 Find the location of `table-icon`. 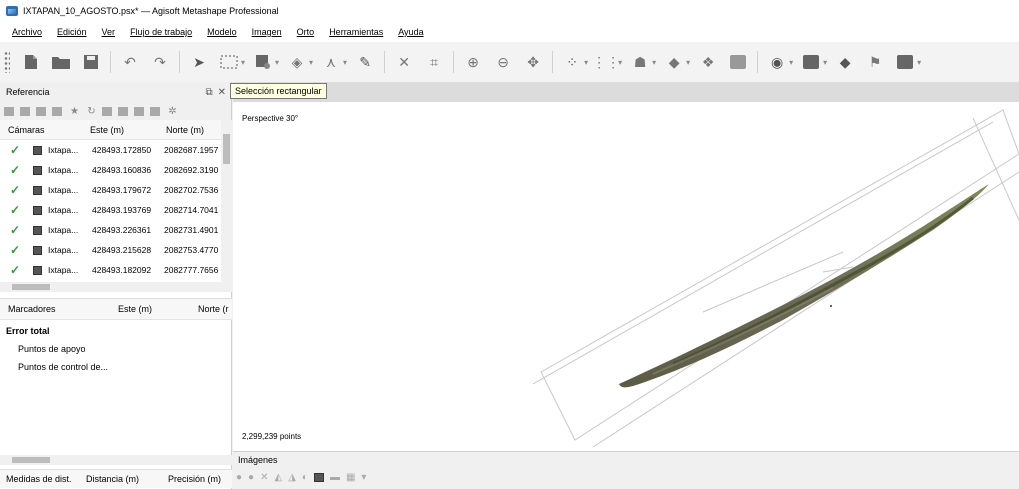

table-icon is located at coordinates (155, 111).